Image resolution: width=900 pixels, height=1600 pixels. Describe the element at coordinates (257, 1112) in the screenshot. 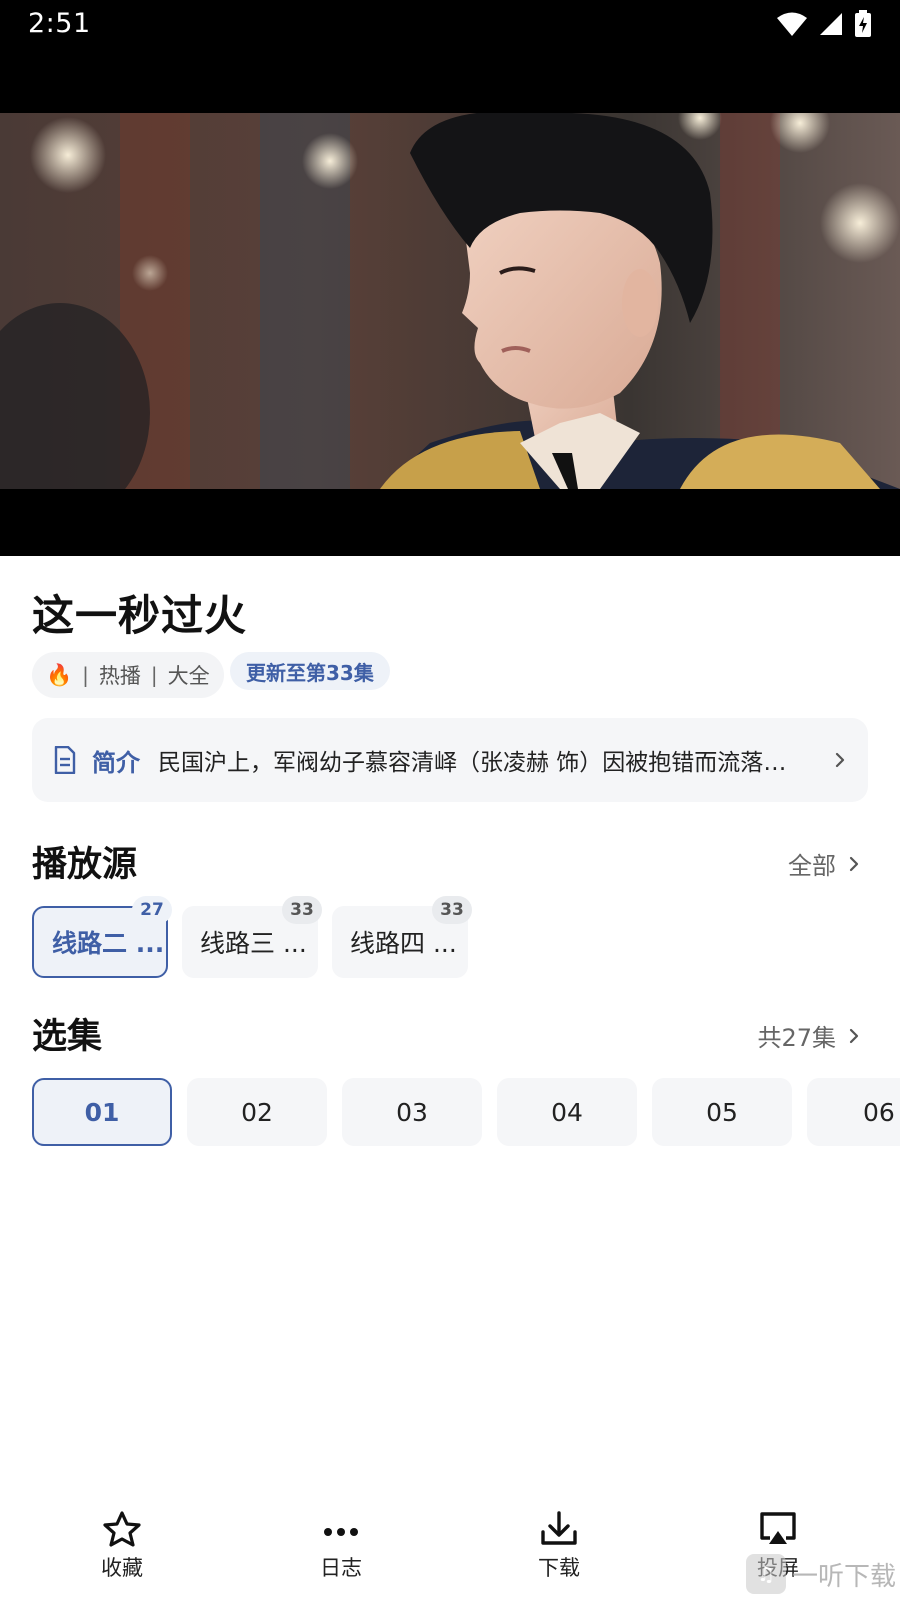

I see `episode-button: 02` at that location.